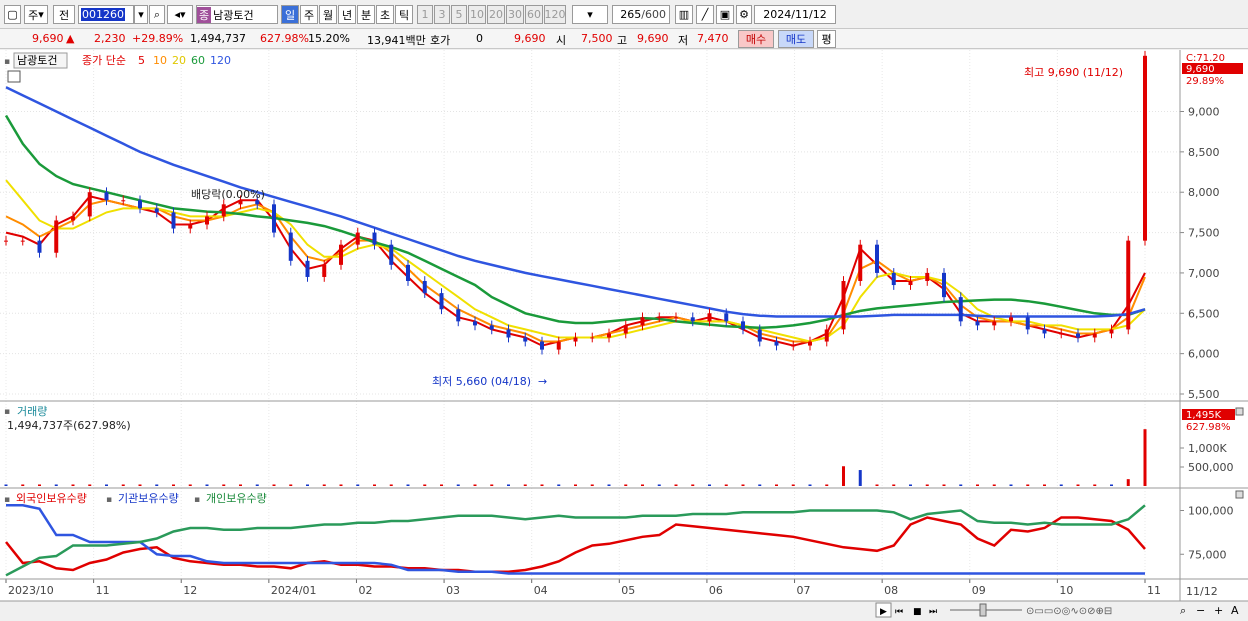 The image size is (1248, 621). I want to click on low-value: 7,470, so click(713, 38).